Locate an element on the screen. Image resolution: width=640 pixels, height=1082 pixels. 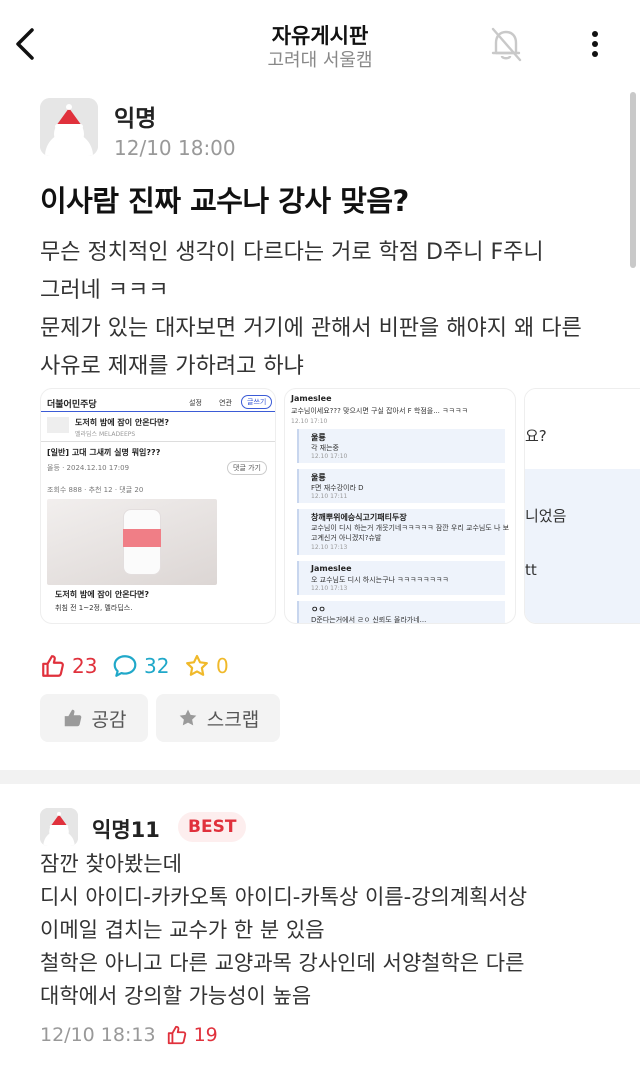
author-name: 익명 is located at coordinates (135, 119).